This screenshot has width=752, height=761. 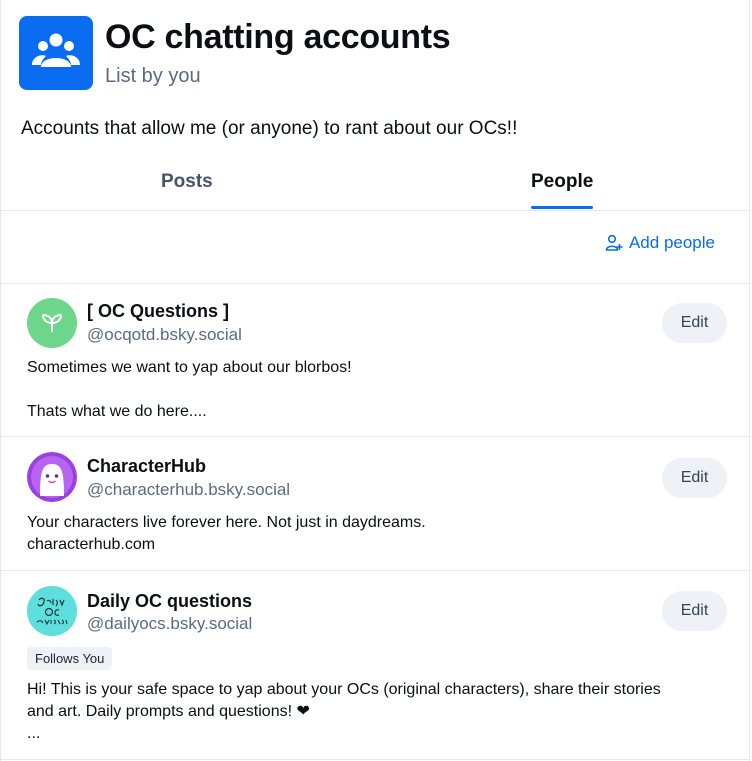 I want to click on daily-oc-logo-icon, so click(x=52, y=611).